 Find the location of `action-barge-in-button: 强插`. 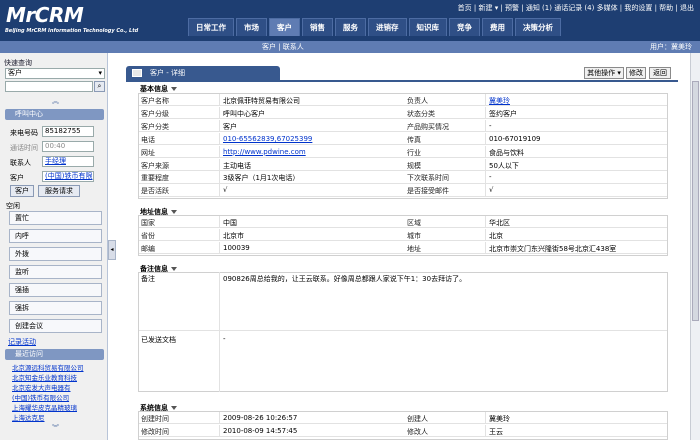

action-barge-in-button: 强插 is located at coordinates (55, 290).